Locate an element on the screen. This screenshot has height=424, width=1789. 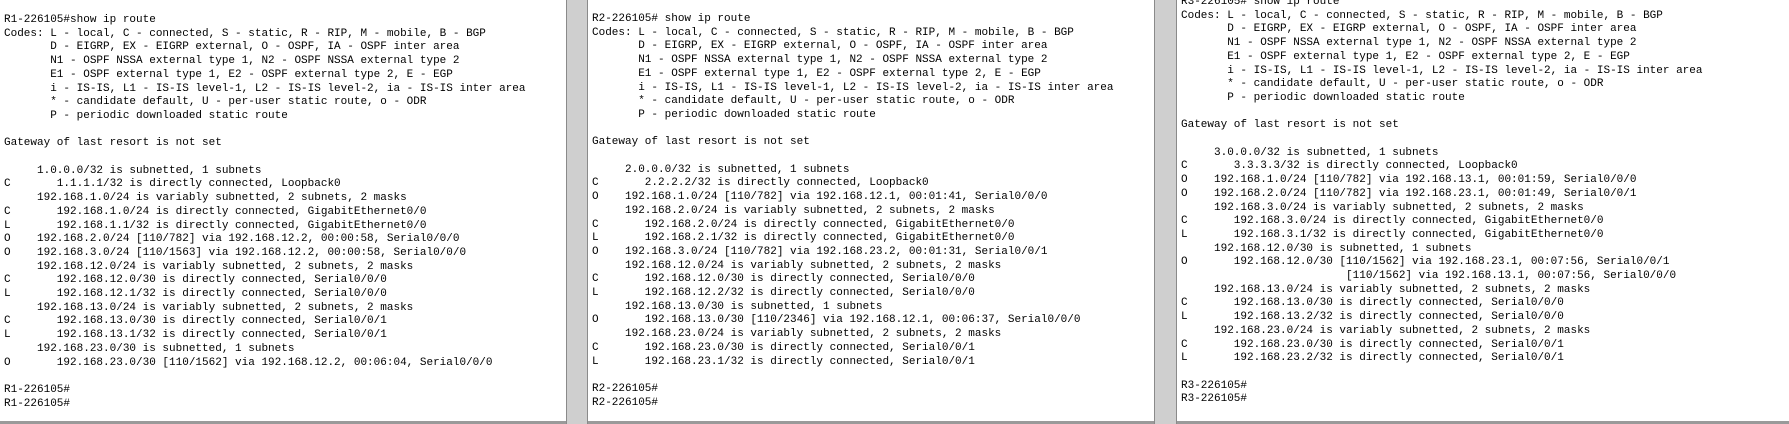
terminal-line: R3-226105# show ip route is located at coordinates (1260, 4).